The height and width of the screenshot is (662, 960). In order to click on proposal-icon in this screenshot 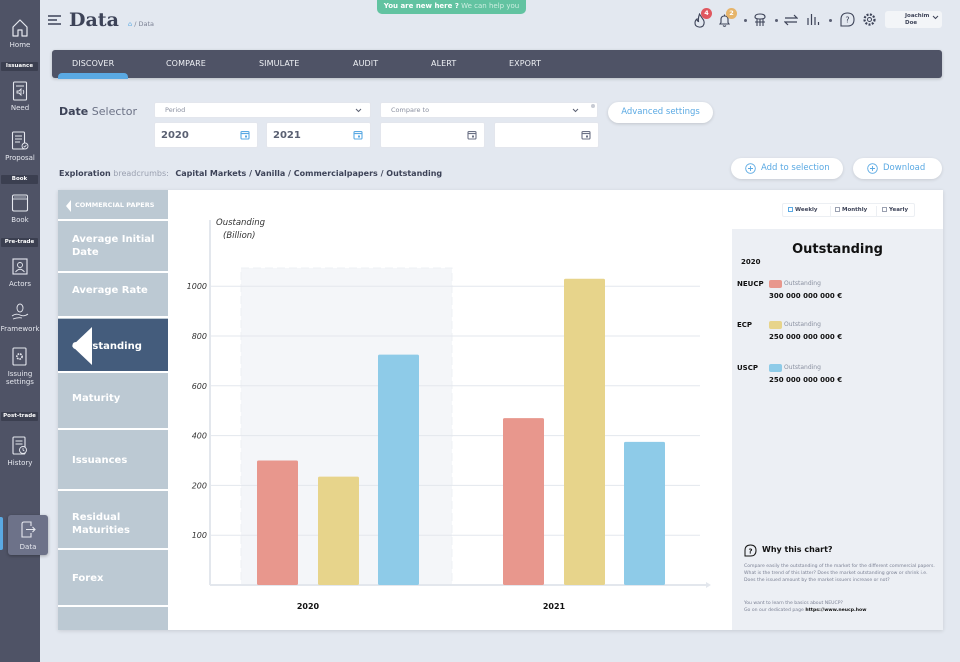, I will do `click(20, 140)`.